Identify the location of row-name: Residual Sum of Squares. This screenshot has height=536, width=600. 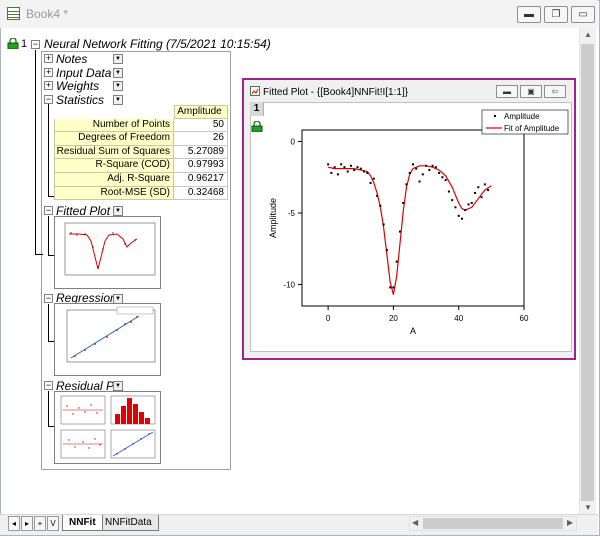
(114, 152).